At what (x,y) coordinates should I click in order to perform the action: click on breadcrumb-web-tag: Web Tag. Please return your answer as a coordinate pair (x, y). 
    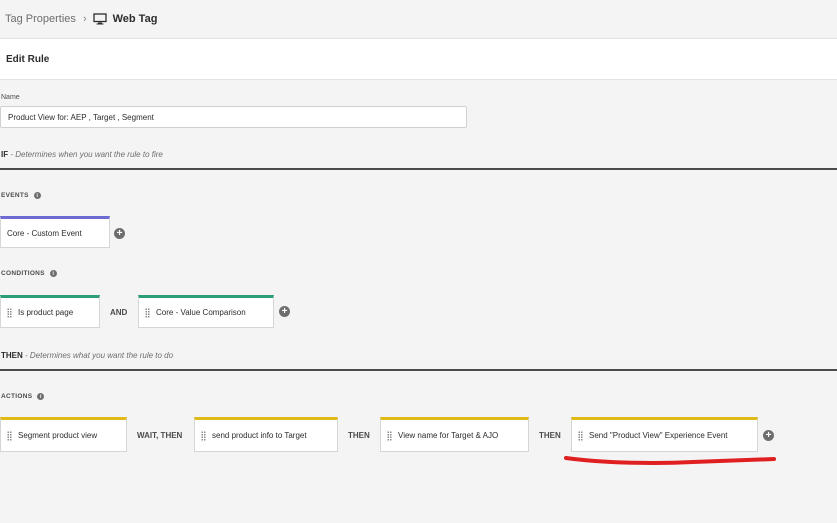
    Looking at the image, I should click on (135, 19).